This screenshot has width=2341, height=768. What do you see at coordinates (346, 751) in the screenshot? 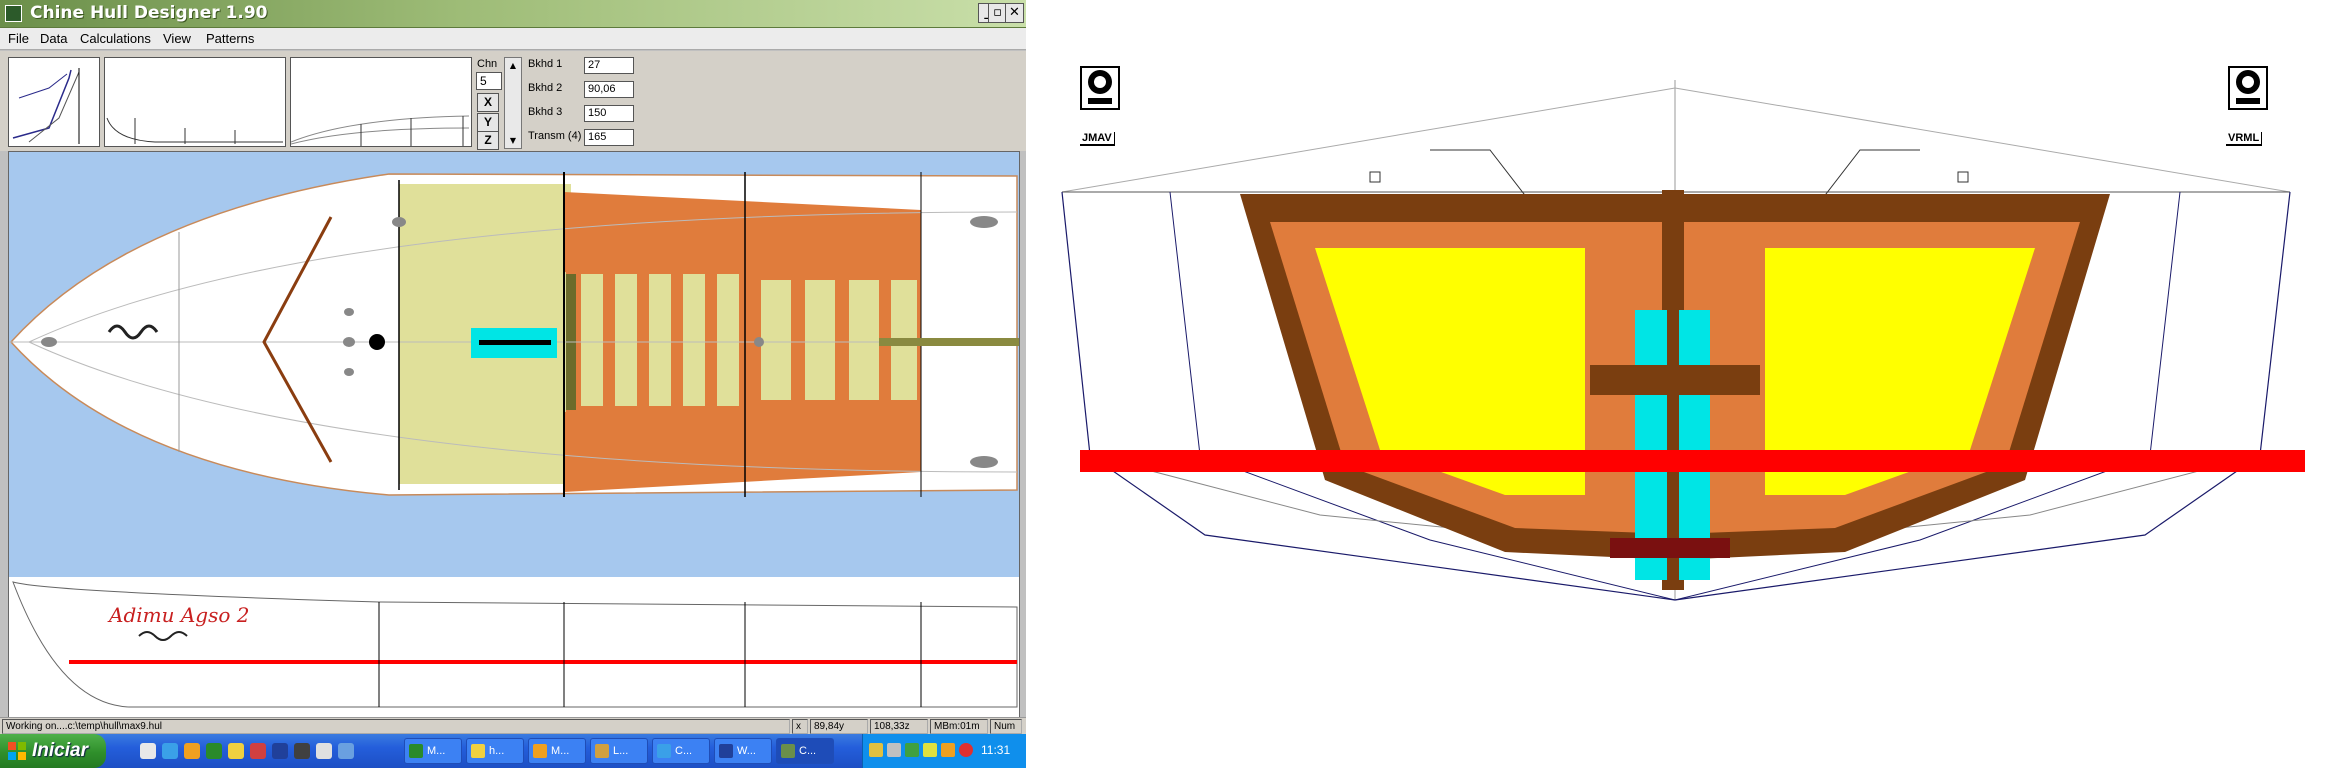
I see `chevron-icon` at bounding box center [346, 751].